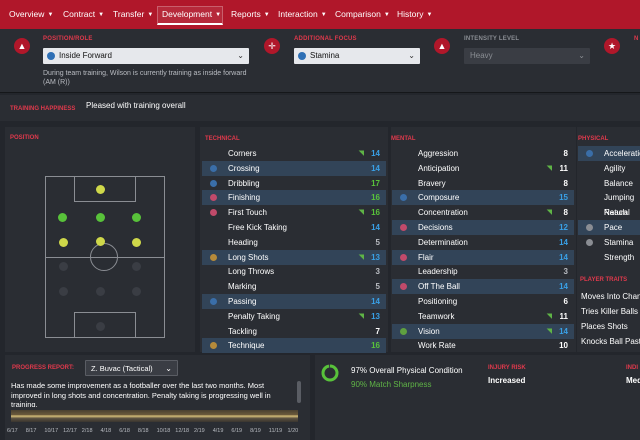  I want to click on attribute-name: Free Kick Taking, so click(257, 227).